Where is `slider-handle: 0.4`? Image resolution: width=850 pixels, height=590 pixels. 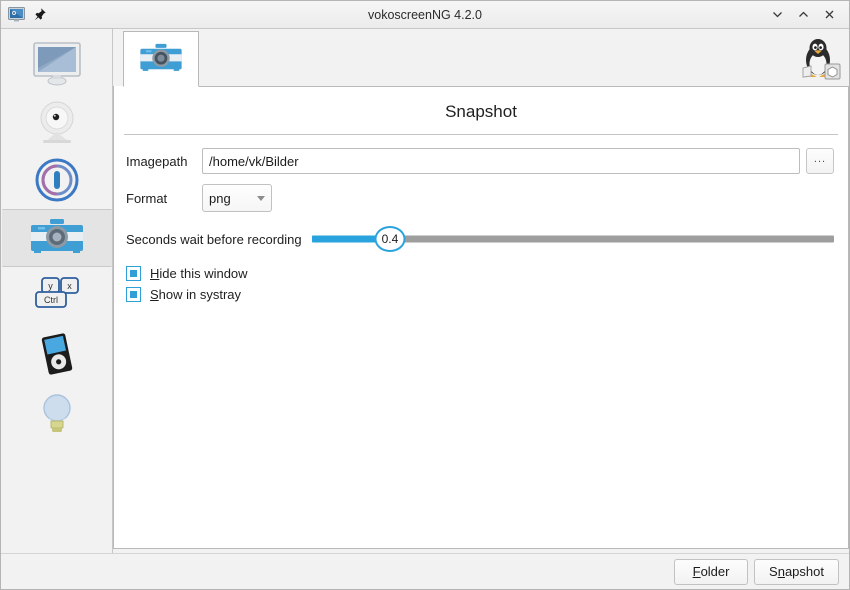
slider-handle: 0.4 is located at coordinates (390, 239).